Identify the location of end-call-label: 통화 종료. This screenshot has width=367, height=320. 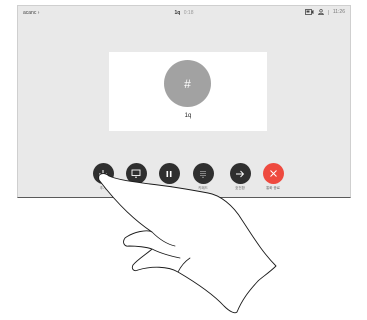
(273, 188).